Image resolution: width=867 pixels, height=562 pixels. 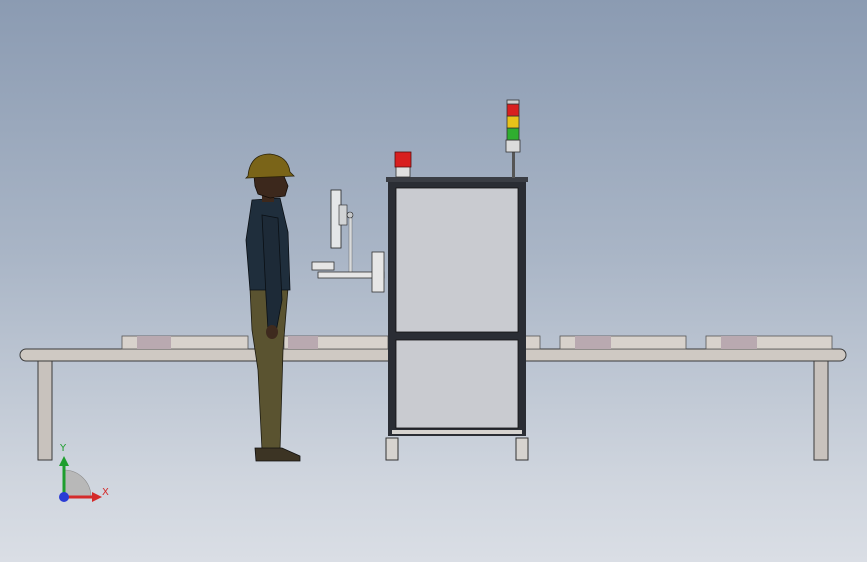 I want to click on cabinet-foot-right, so click(x=522, y=449).